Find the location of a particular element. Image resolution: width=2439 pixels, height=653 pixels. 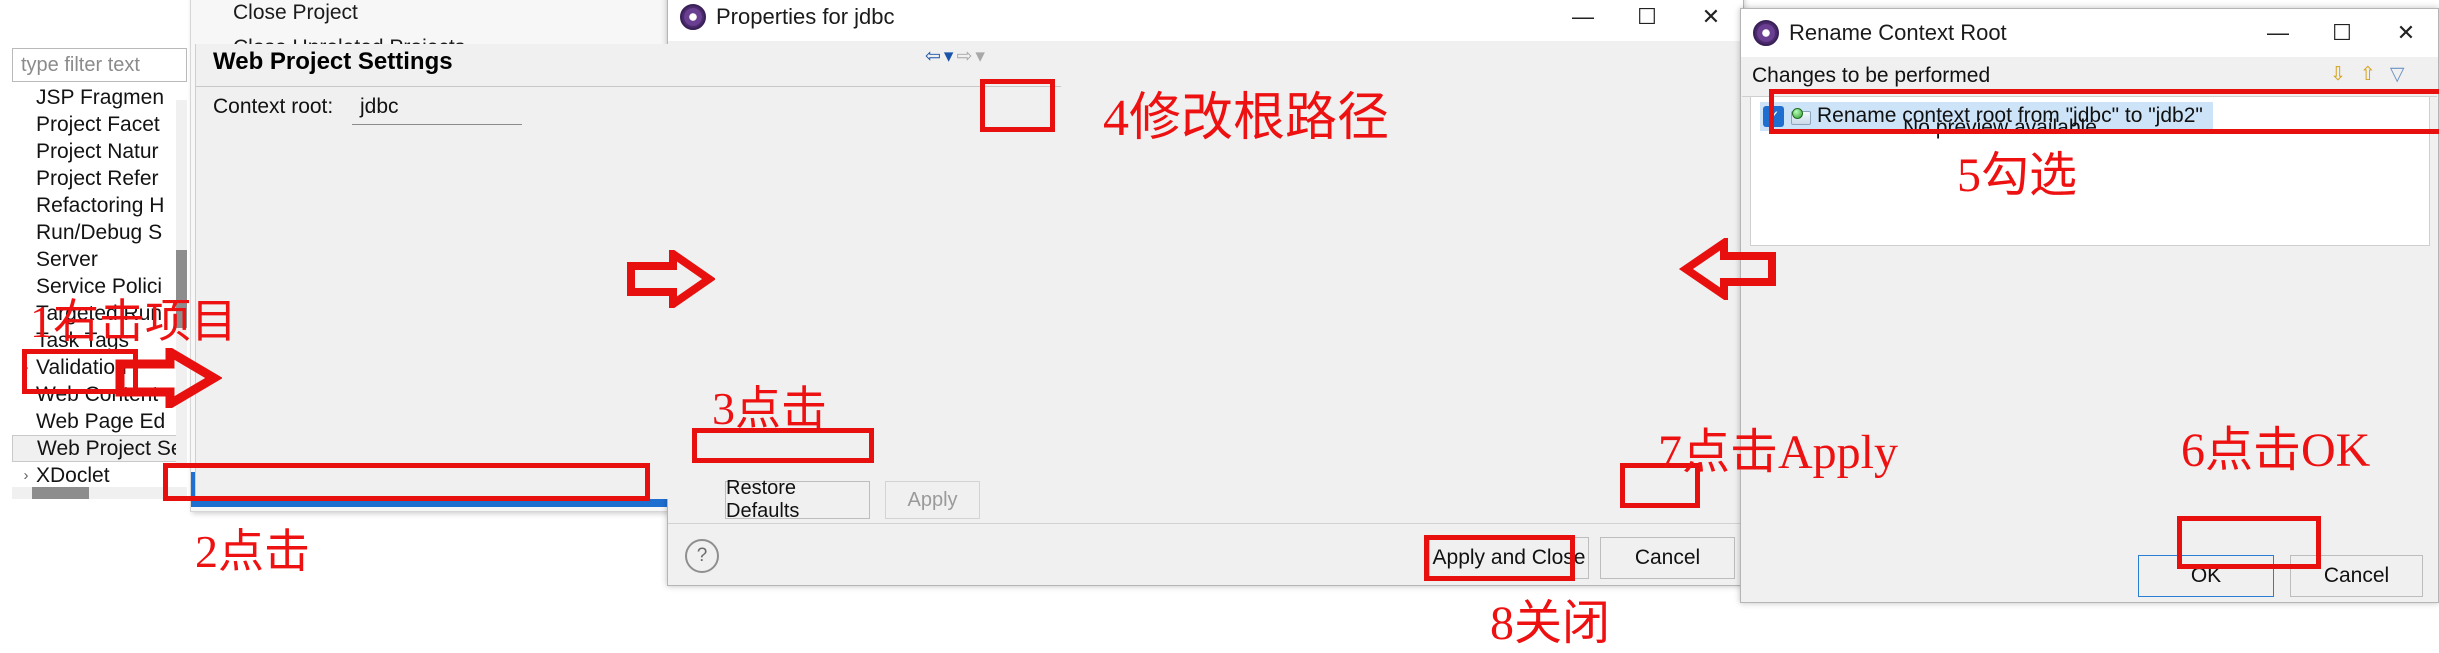

annotation-box-apply-and-close is located at coordinates (1499, 558).